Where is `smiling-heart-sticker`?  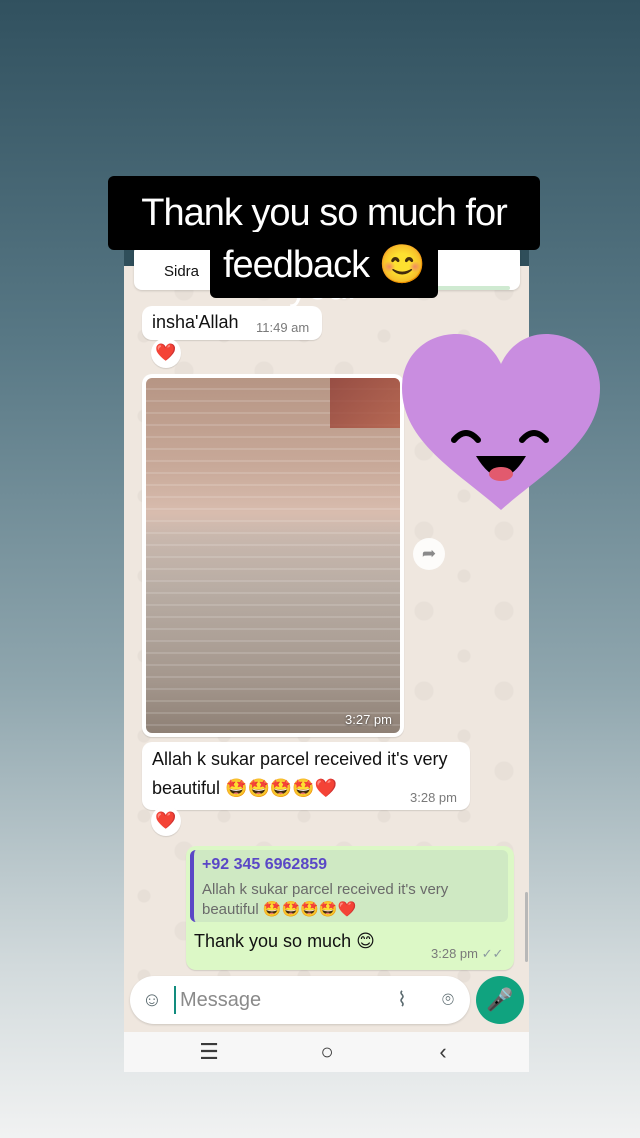 smiling-heart-sticker is located at coordinates (501, 422).